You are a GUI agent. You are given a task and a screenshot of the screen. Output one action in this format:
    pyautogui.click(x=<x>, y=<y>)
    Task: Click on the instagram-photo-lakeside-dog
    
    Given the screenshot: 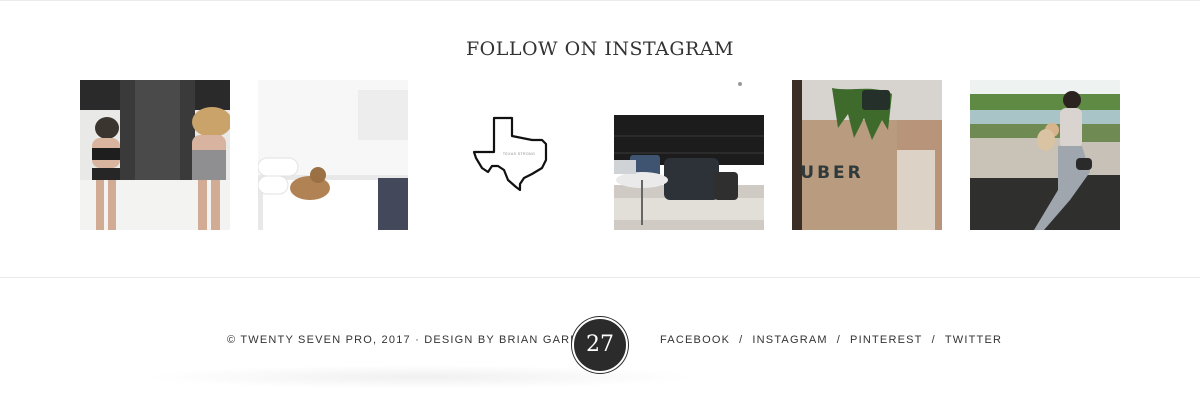 What is the action you would take?
    pyautogui.click(x=1045, y=155)
    